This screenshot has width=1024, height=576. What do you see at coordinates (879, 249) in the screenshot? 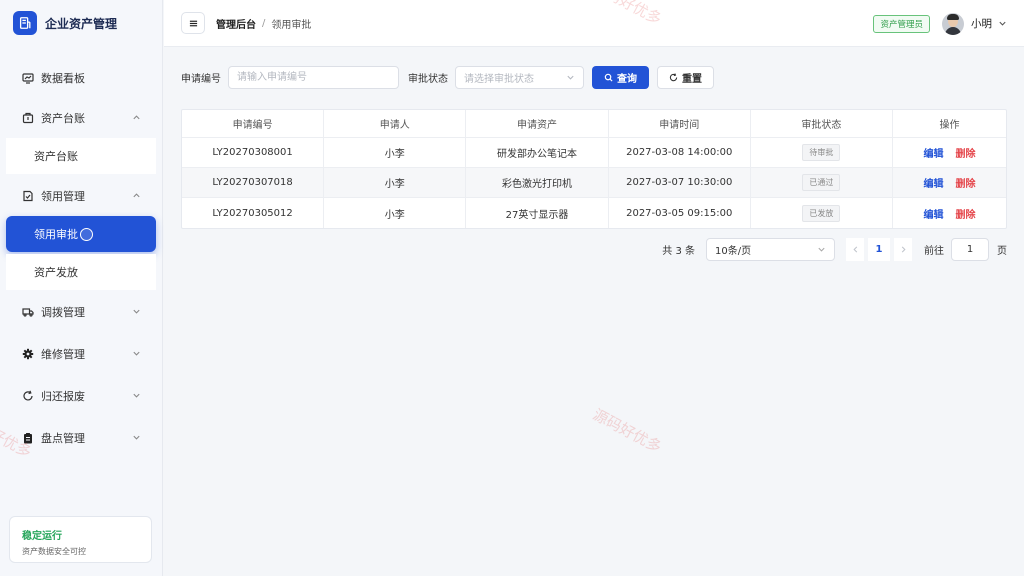
I see `page-number-current: 1` at bounding box center [879, 249].